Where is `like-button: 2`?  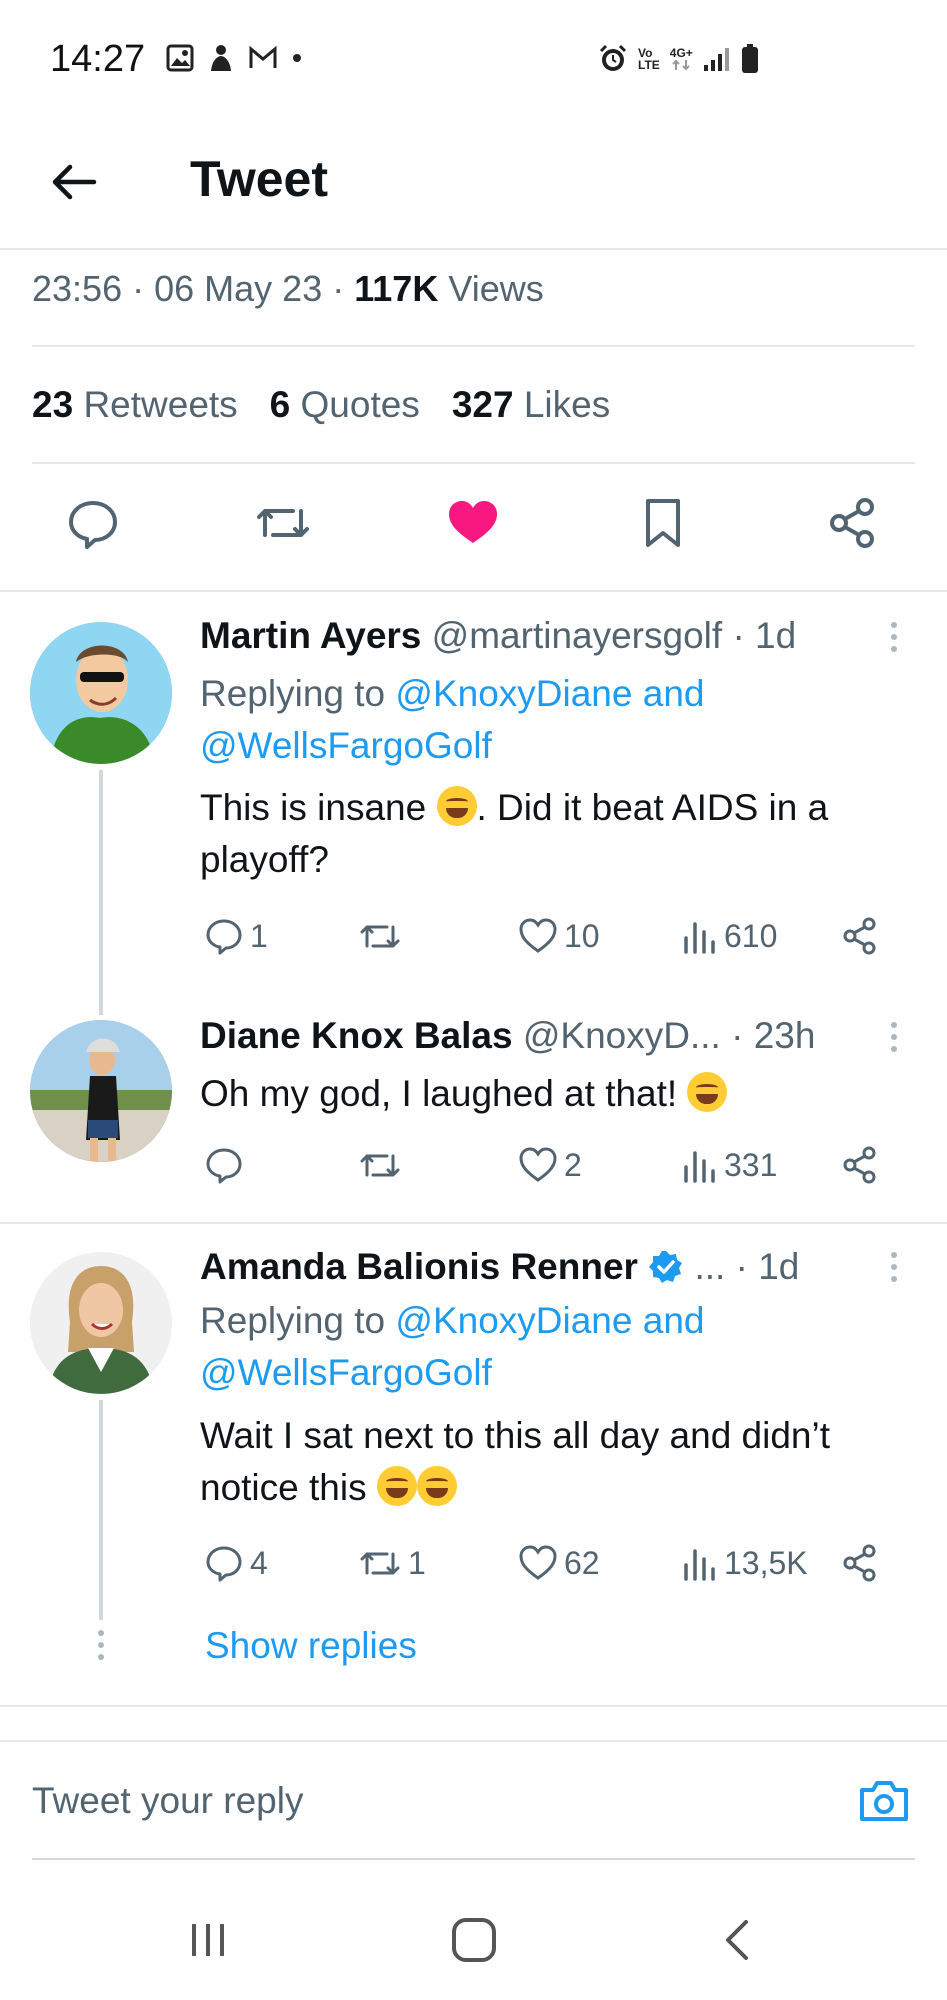 like-button: 2 is located at coordinates (550, 1165).